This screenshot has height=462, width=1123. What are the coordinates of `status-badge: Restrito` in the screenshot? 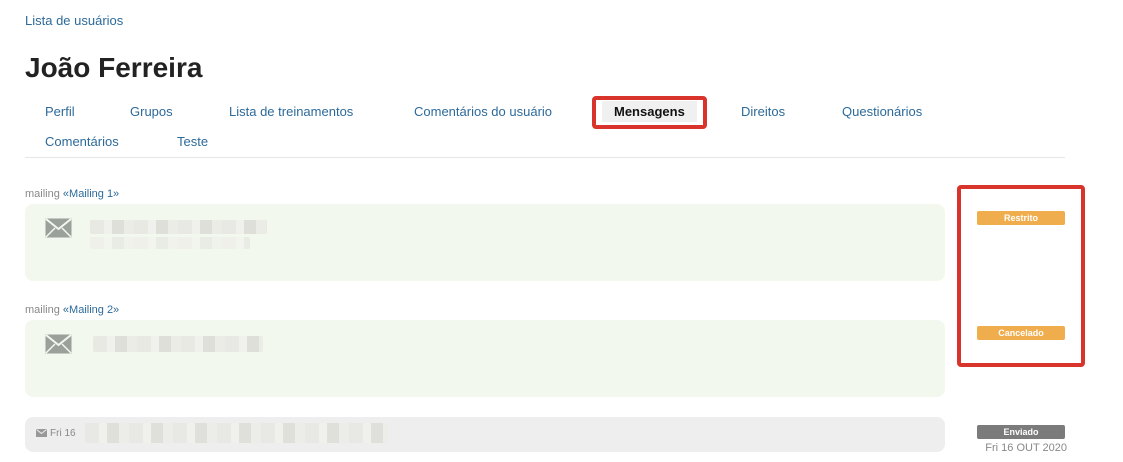 It's located at (1021, 218).